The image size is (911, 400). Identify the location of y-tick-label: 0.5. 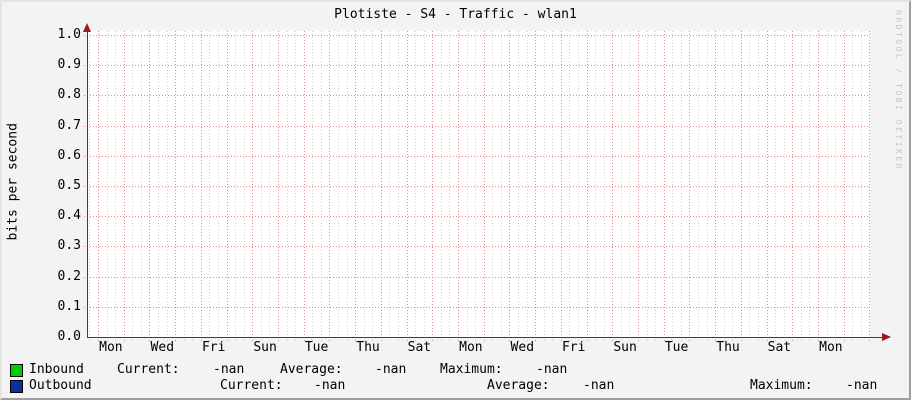
(69, 185).